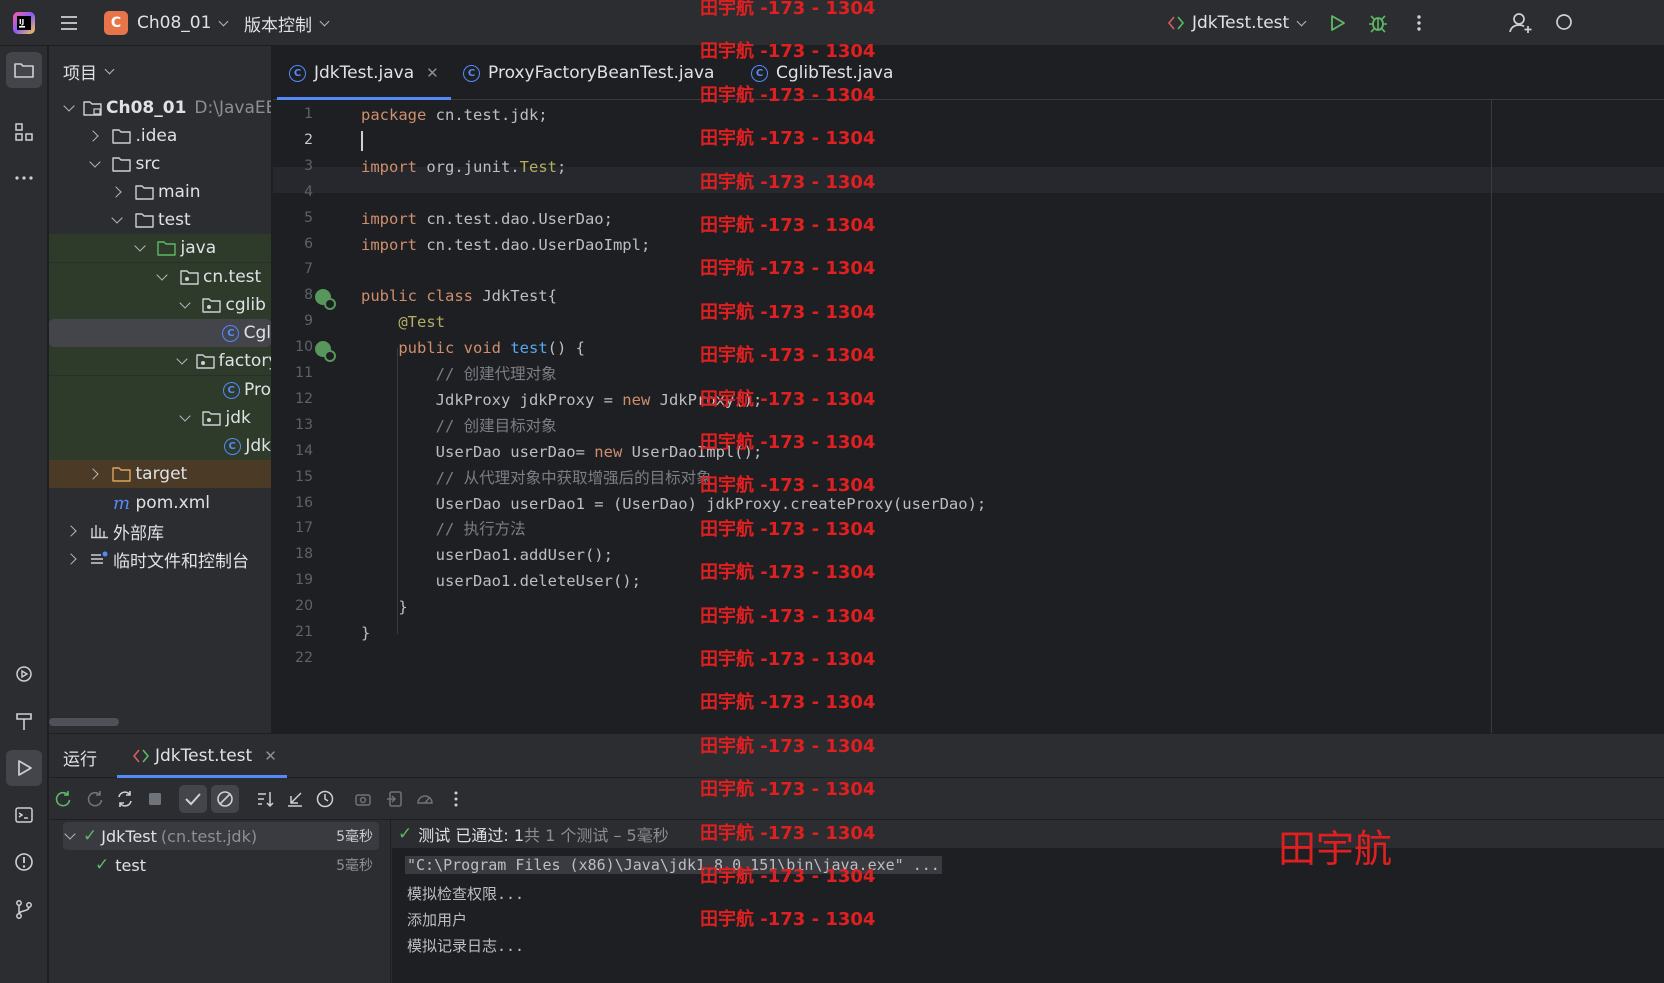 This screenshot has width=1664, height=983. I want to click on services-tool-button, so click(24, 674).